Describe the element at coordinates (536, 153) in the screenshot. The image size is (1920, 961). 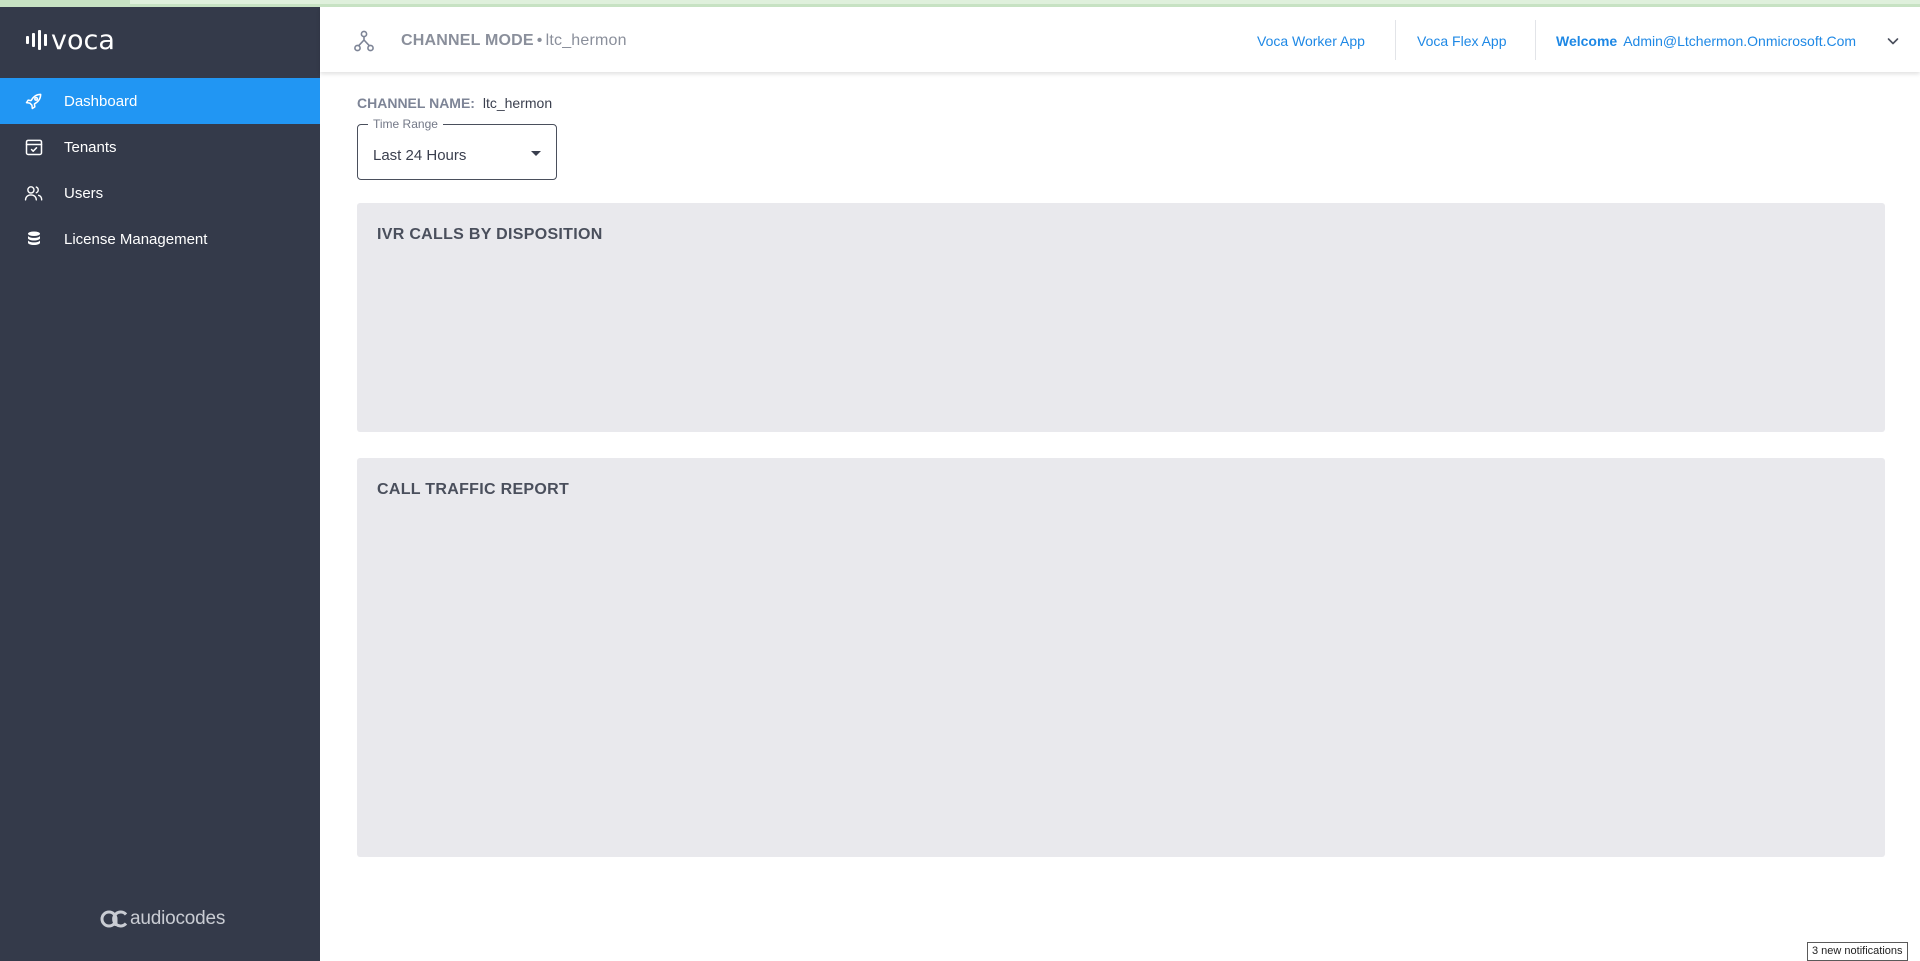
I see `dropdown-arrow-icon` at that location.